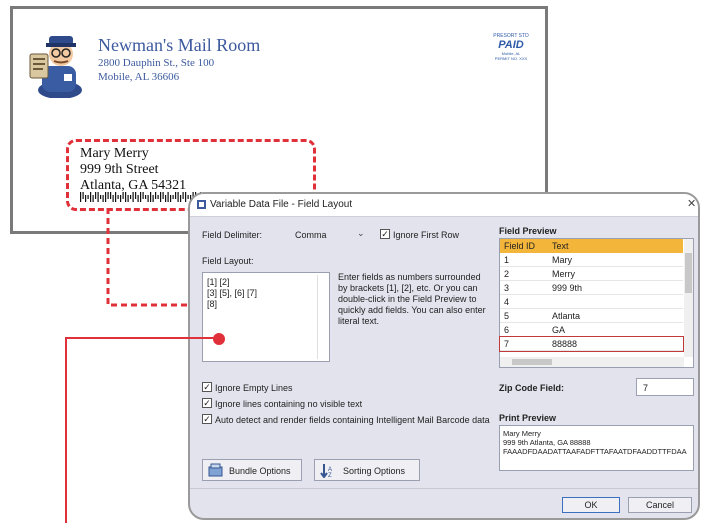 Image resolution: width=703 pixels, height=523 pixels. Describe the element at coordinates (524, 315) in the screenshot. I see `cell-field-id: 5` at that location.